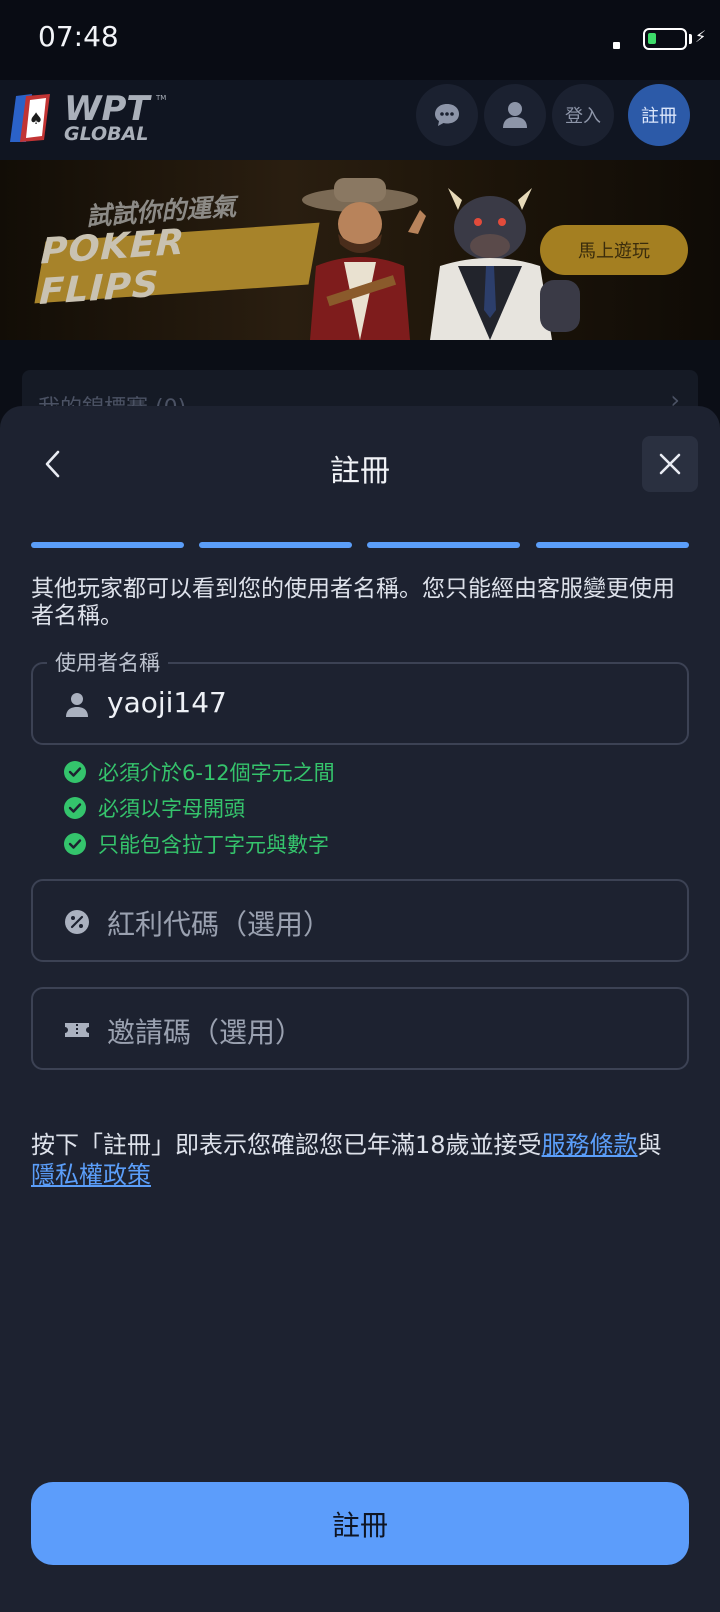 Image resolution: width=720 pixels, height=1612 pixels. Describe the element at coordinates (360, 545) in the screenshot. I see `step-progress` at that location.